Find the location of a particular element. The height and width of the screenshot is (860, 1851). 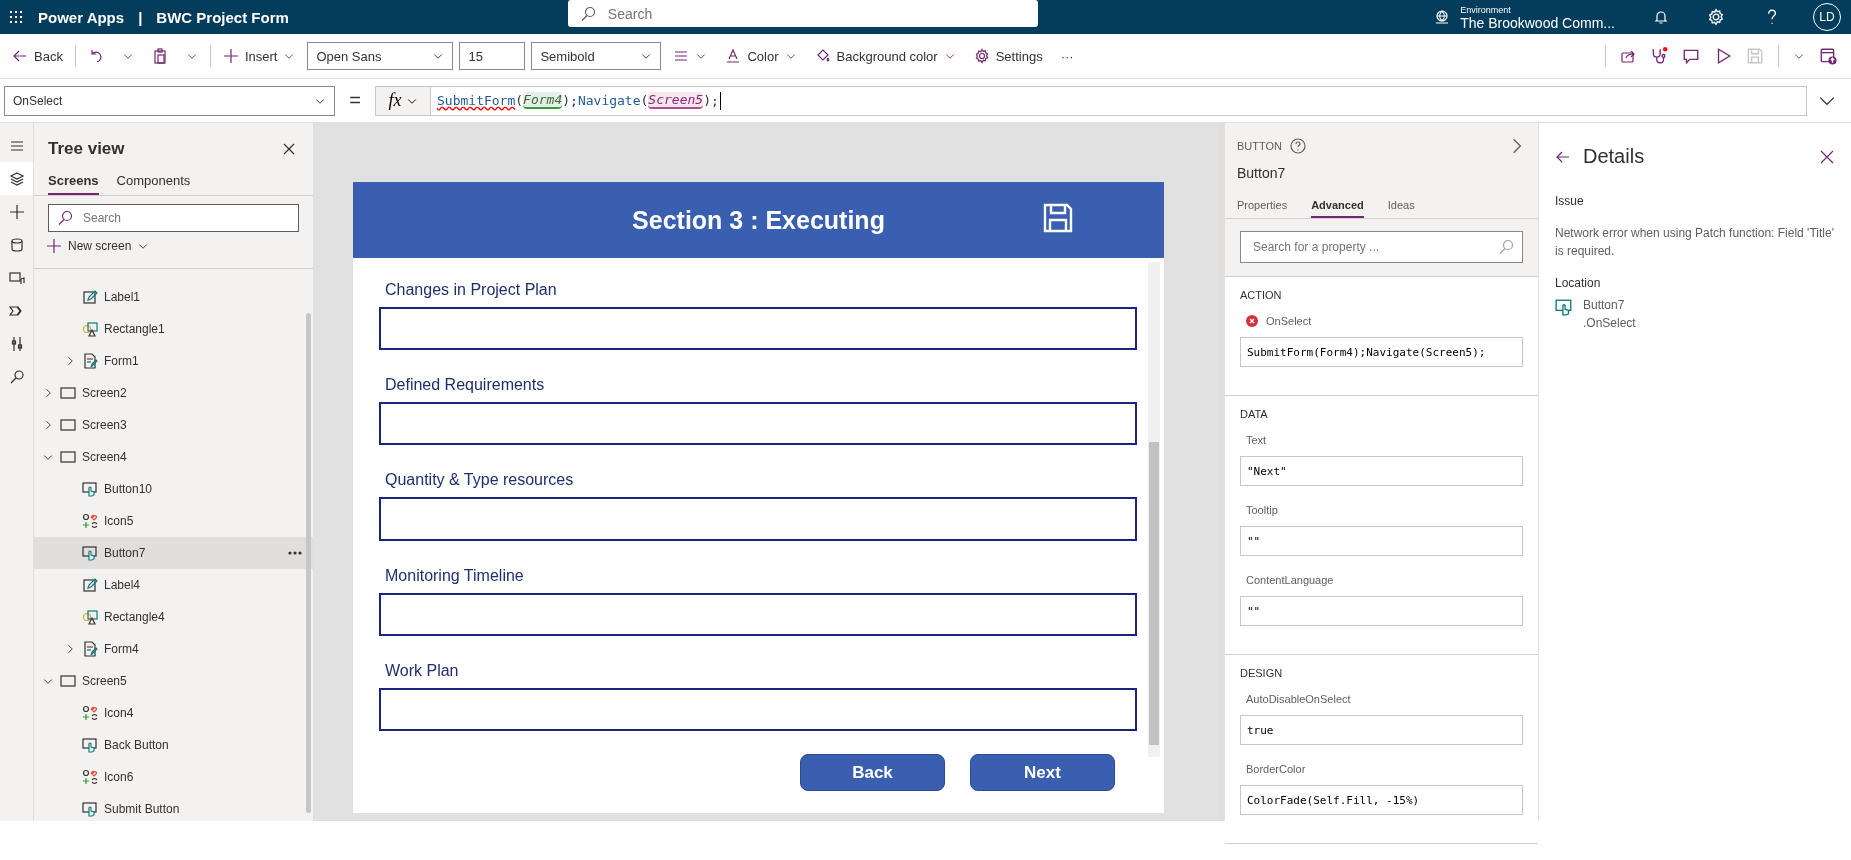

search-box: Search is located at coordinates (173, 218).